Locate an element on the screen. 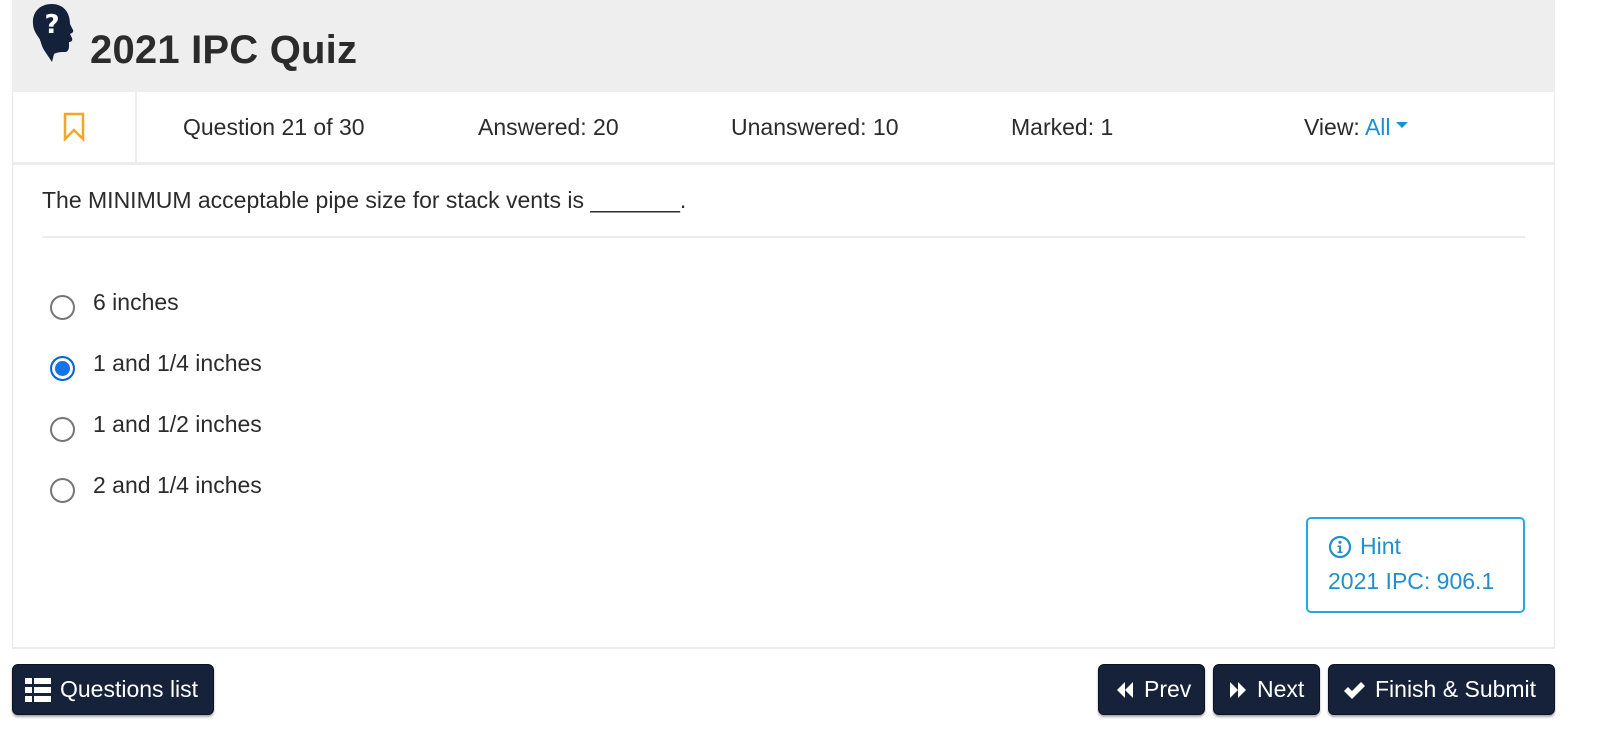  view-filter-dropdown: View: All is located at coordinates (1356, 127).